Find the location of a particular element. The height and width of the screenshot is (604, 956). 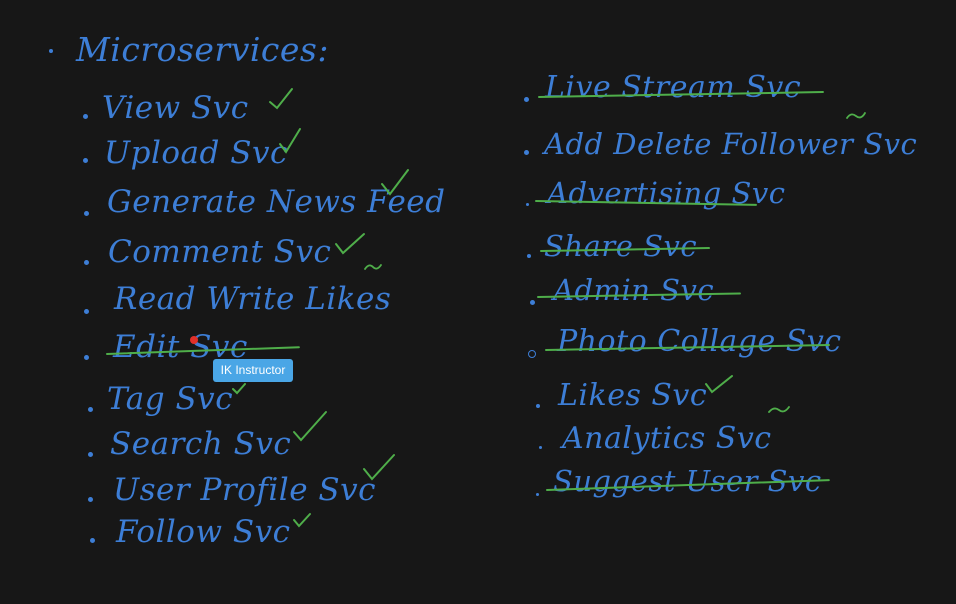

list-item: Comment Svc is located at coordinates (220, 252).